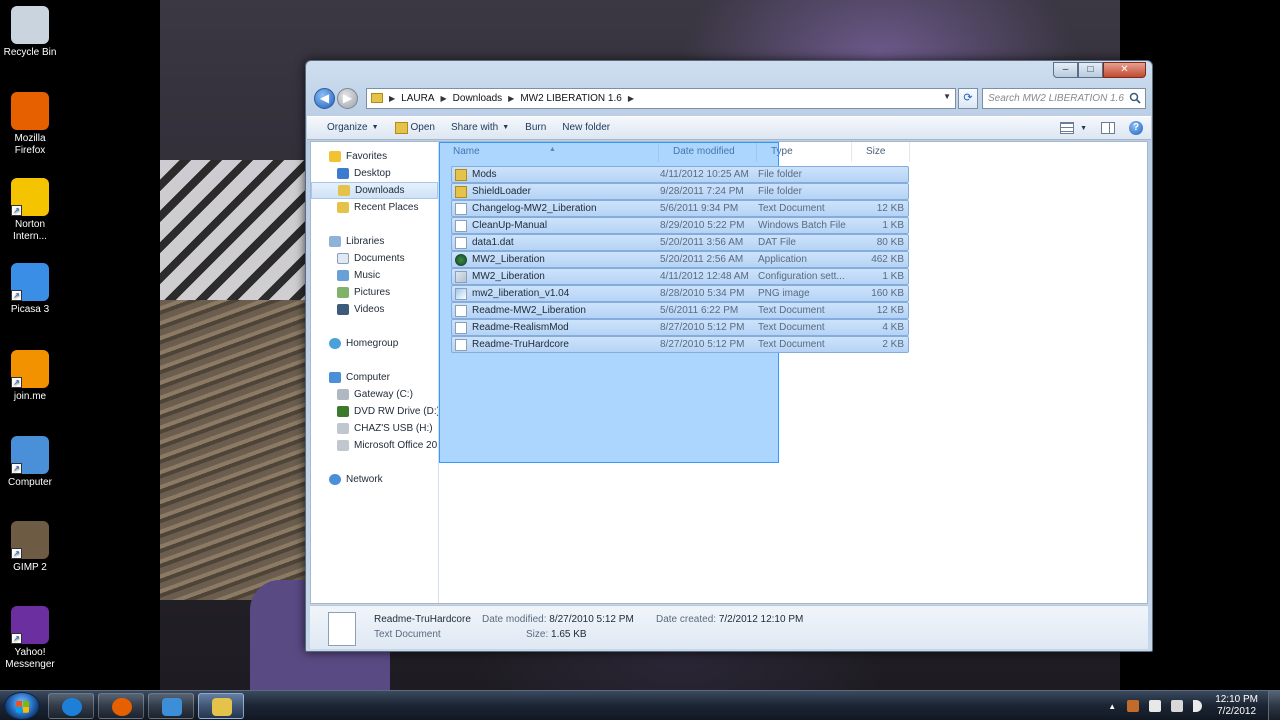 This screenshot has width=1280, height=720. I want to click on clock-date: 7/2/2012, so click(1237, 711).